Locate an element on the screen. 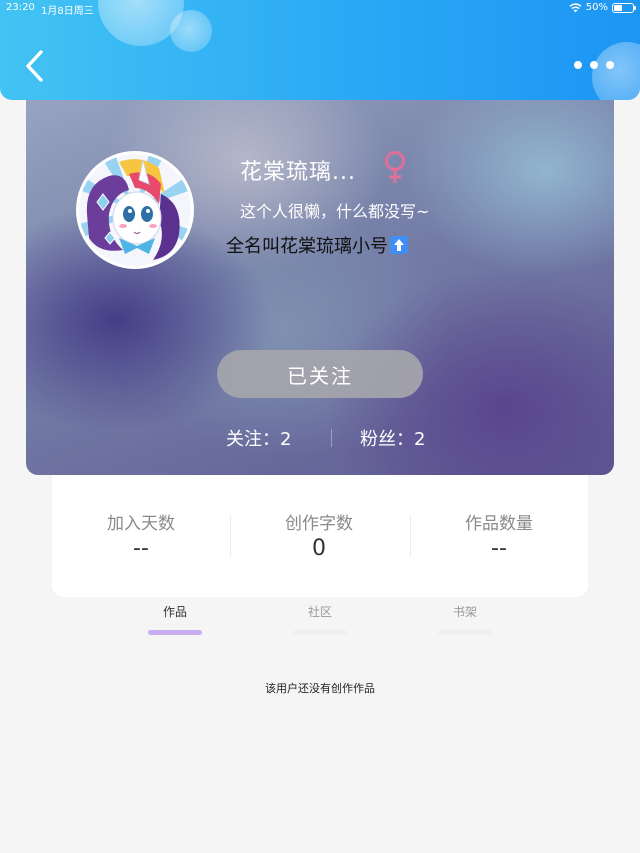 Image resolution: width=640 pixels, height=853 pixels. tab-label: 社区 is located at coordinates (319, 612).